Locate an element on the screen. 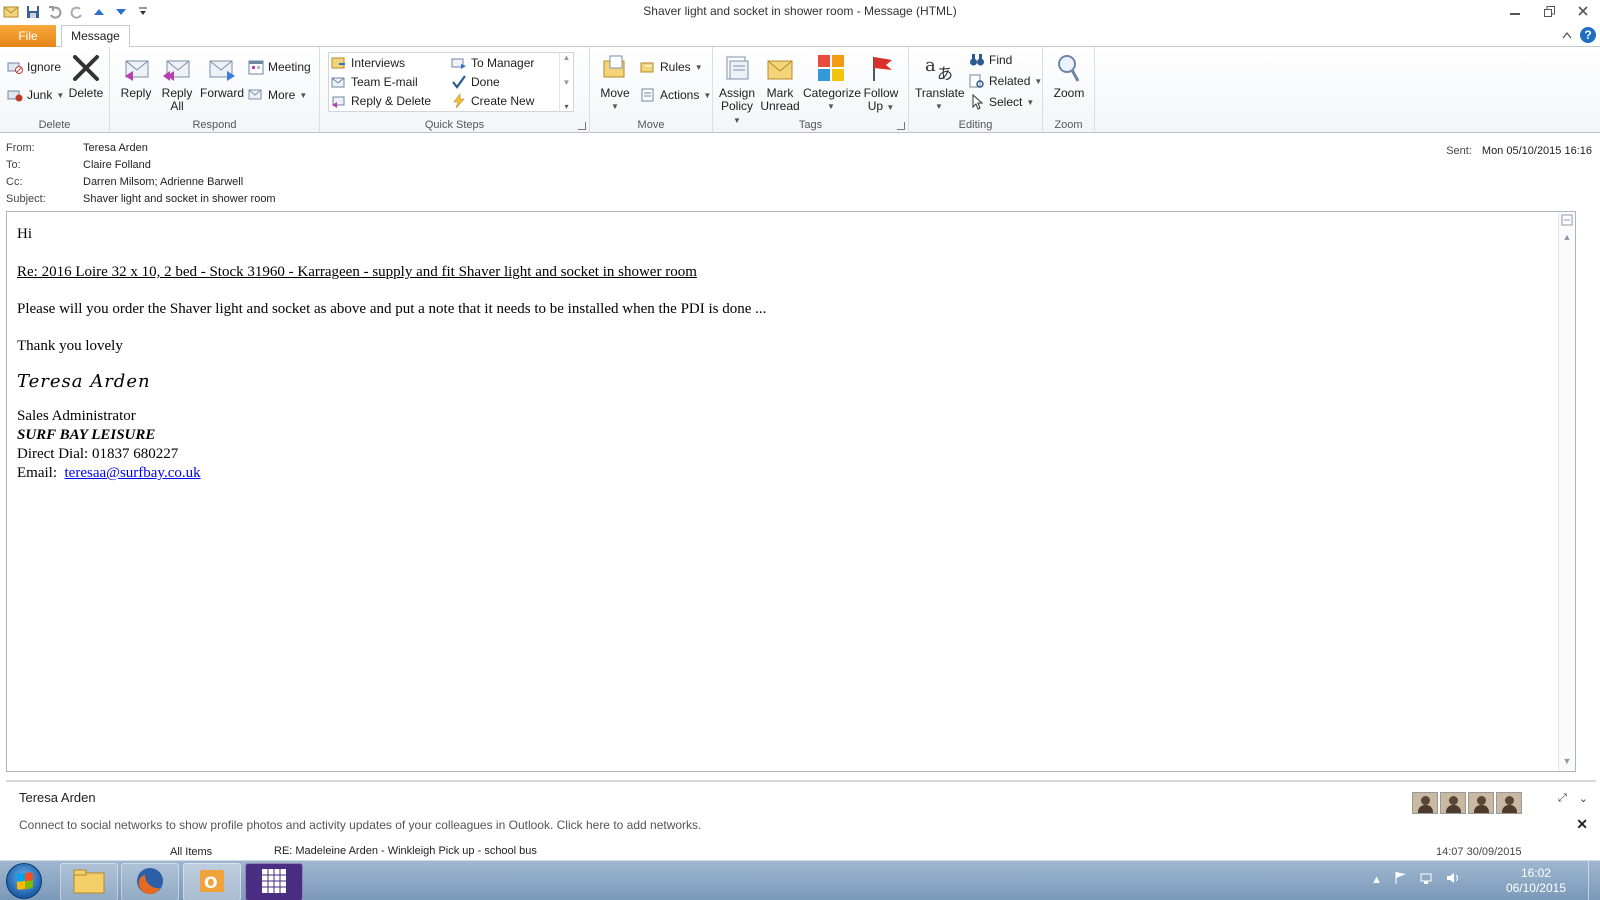 This screenshot has height=900, width=1600. network-icon is located at coordinates (1427, 879).